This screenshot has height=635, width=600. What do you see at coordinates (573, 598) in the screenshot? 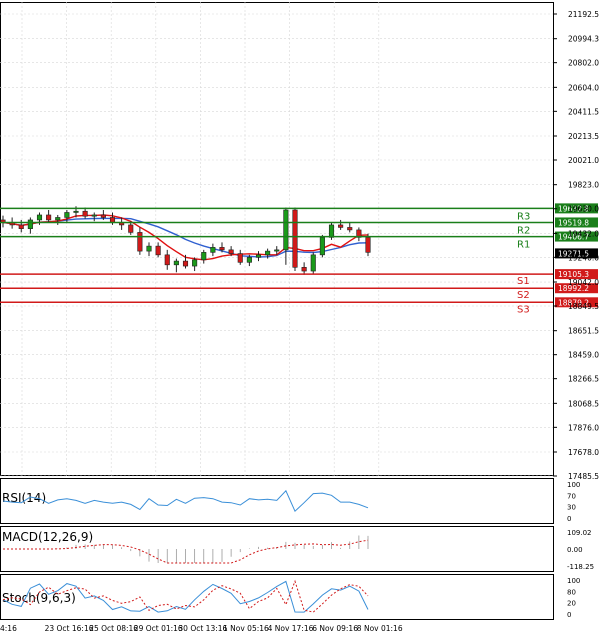
I see `stoch-axis: 100 80 20 0` at bounding box center [573, 598].